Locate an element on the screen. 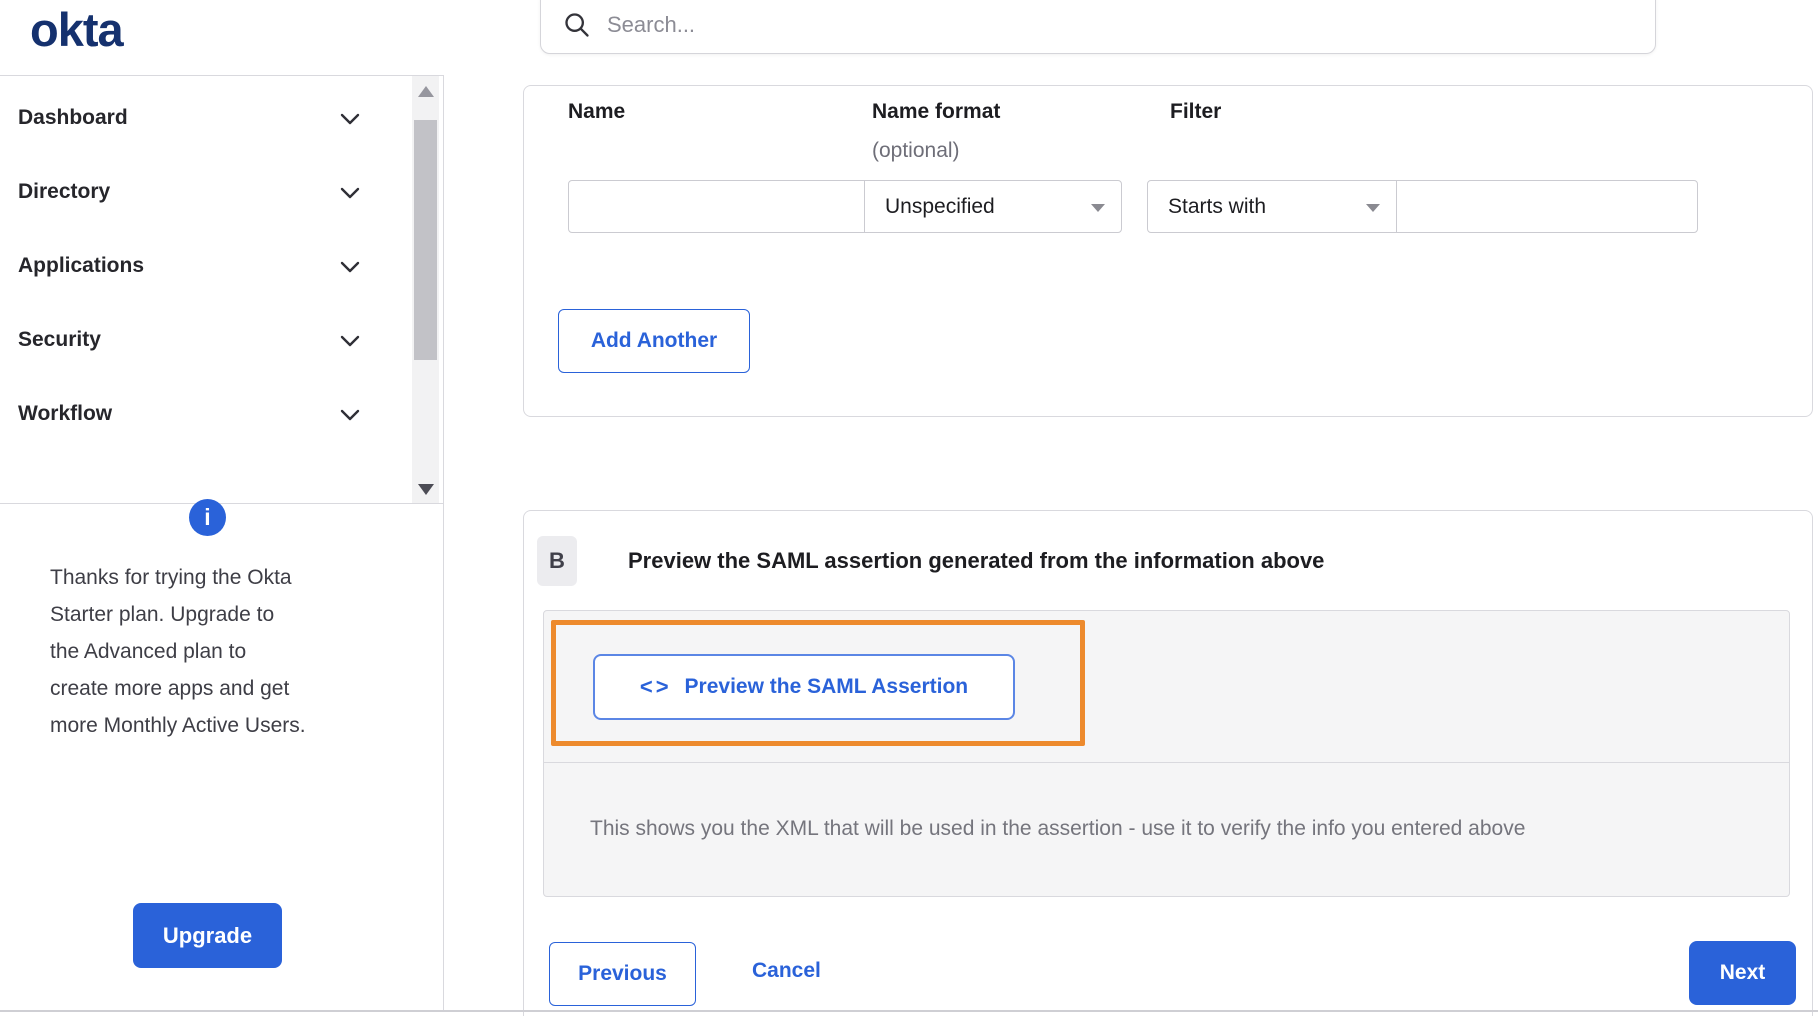  search-icon is located at coordinates (577, 25).